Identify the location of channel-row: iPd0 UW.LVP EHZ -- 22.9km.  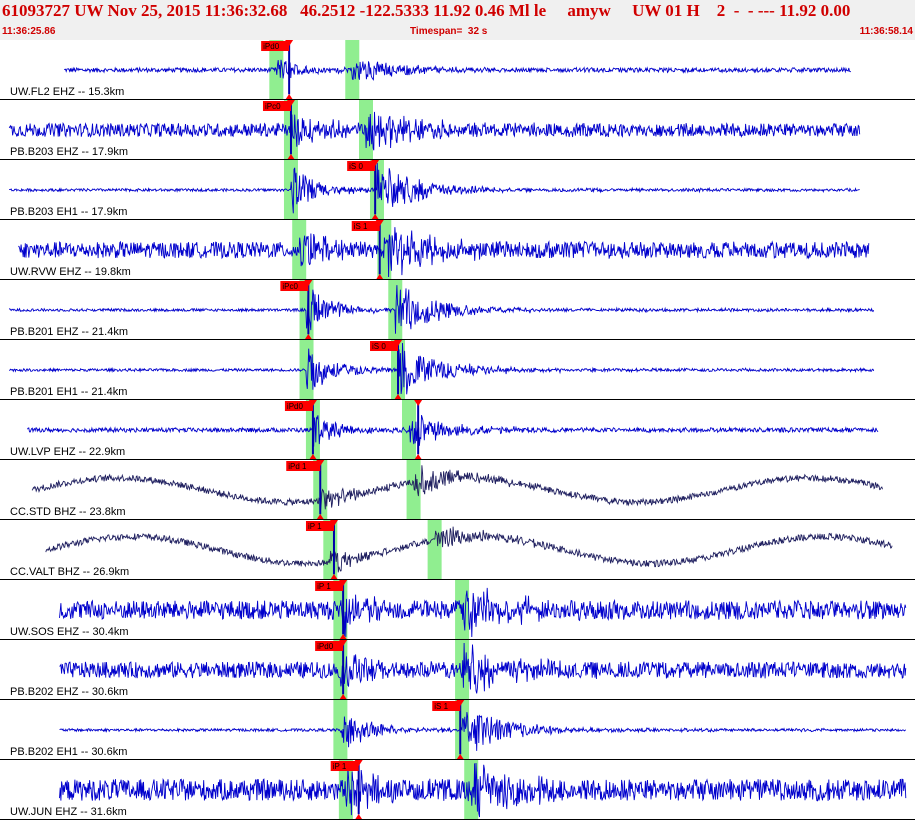
(457, 430).